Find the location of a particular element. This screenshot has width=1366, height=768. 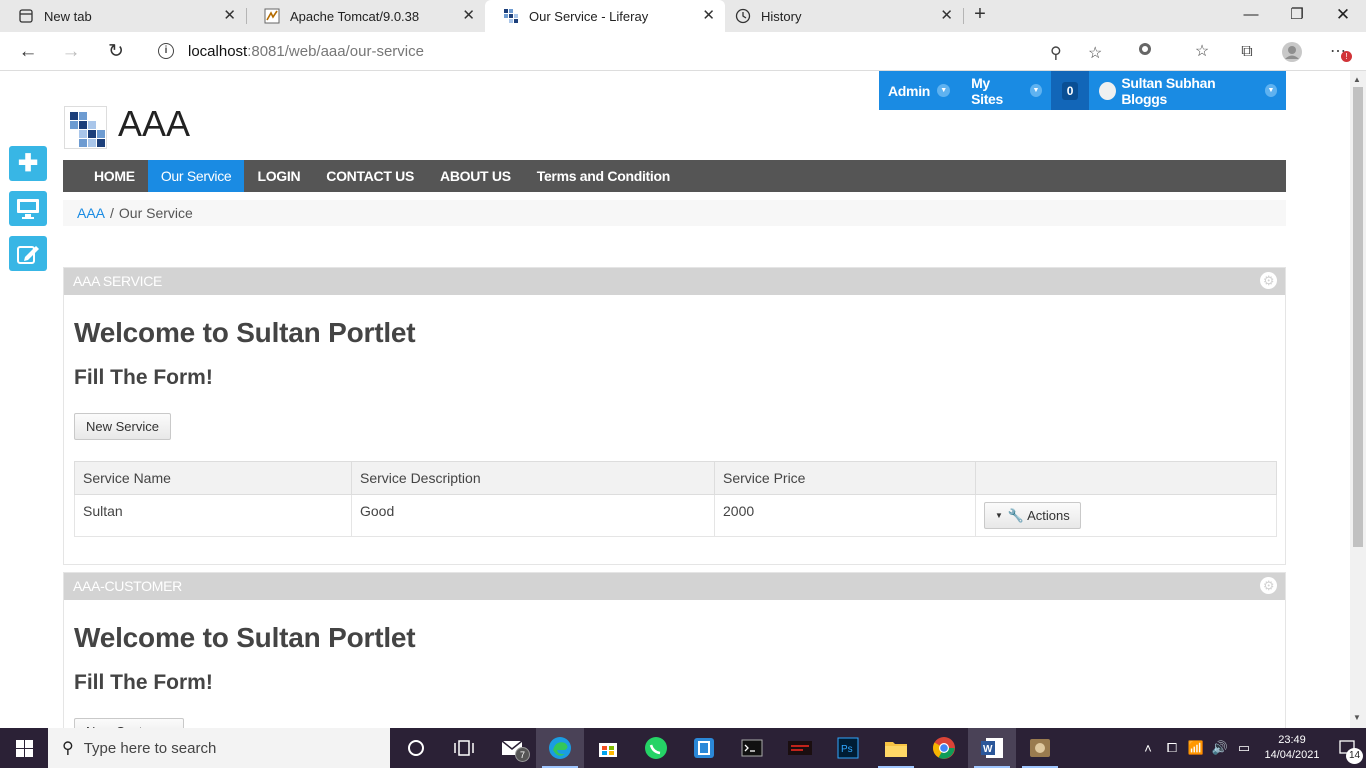

cortana-icon is located at coordinates (416, 748).